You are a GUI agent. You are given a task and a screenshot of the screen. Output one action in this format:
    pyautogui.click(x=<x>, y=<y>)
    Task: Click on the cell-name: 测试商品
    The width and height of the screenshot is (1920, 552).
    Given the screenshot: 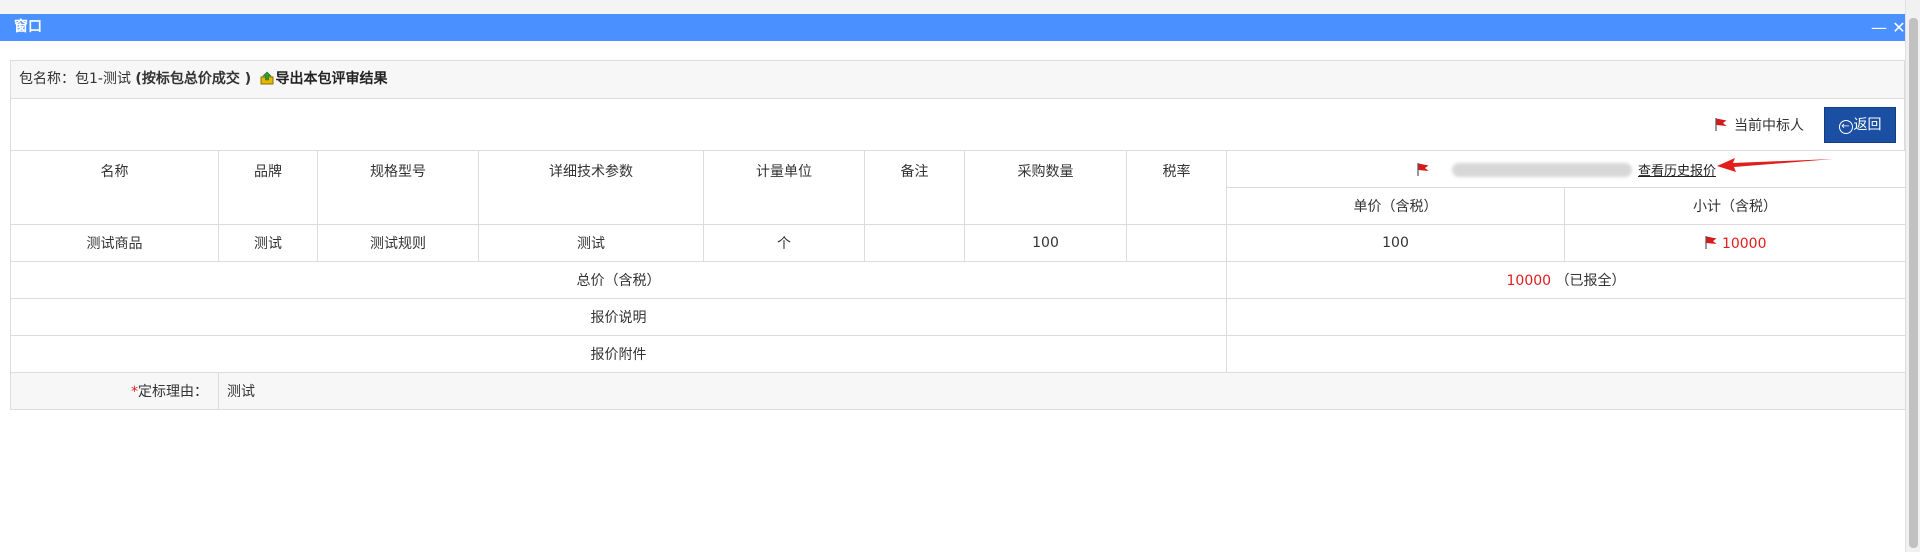 What is the action you would take?
    pyautogui.click(x=114, y=243)
    